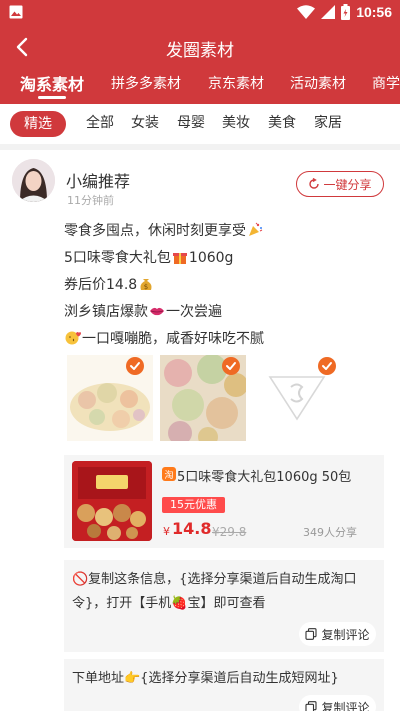 Image resolution: width=400 pixels, height=711 pixels. What do you see at coordinates (328, 12) in the screenshot?
I see `signal-icon` at bounding box center [328, 12].